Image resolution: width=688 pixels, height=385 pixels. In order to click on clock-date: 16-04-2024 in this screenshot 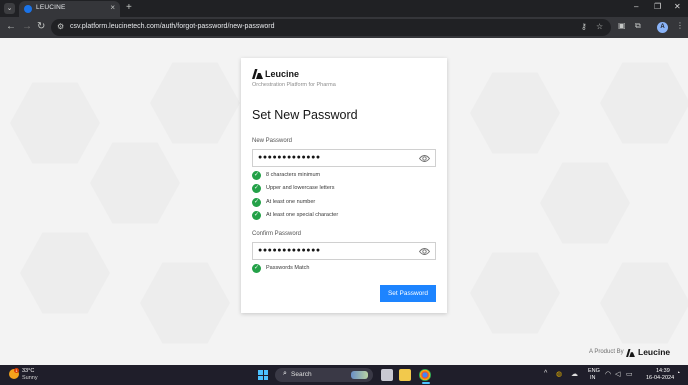, I will do `click(660, 378)`.